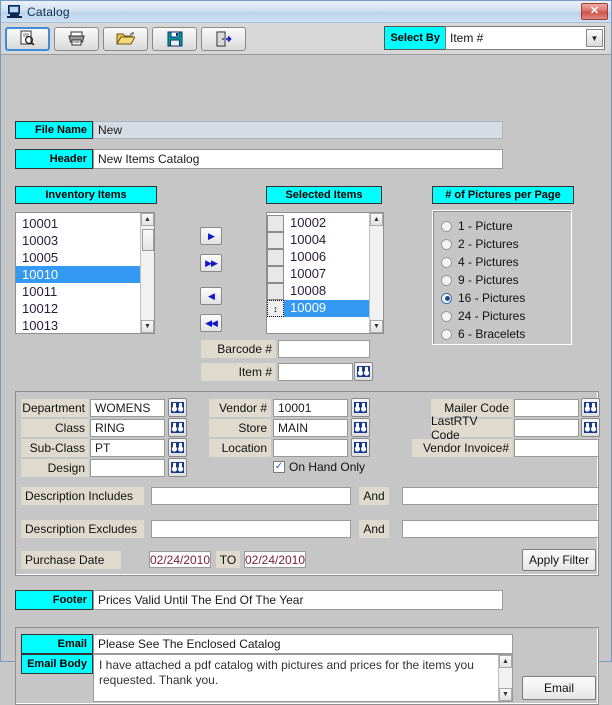 This screenshot has height=705, width=612. Describe the element at coordinates (85, 308) in the screenshot. I see `inventory-list-item: 10012` at that location.